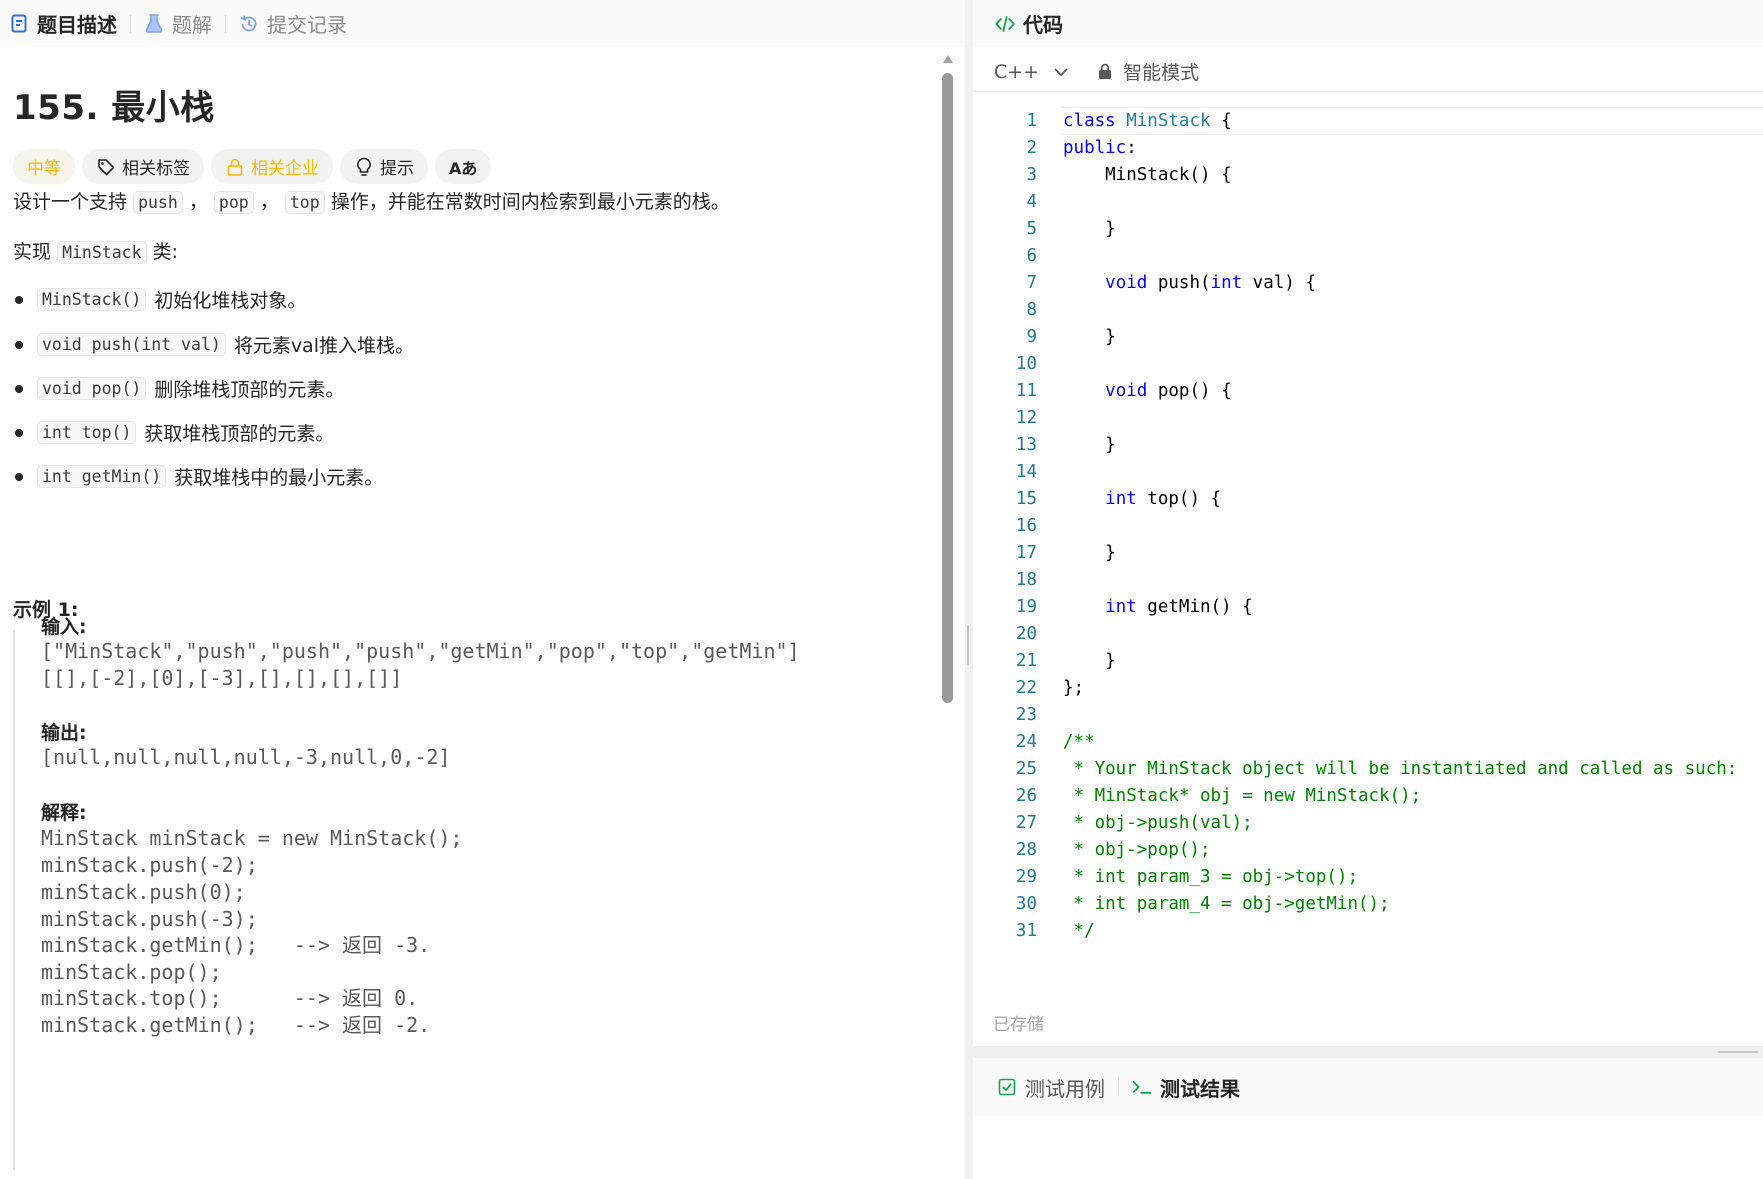 The image size is (1763, 1179). I want to click on tab-solutions-label: 题解, so click(192, 25).